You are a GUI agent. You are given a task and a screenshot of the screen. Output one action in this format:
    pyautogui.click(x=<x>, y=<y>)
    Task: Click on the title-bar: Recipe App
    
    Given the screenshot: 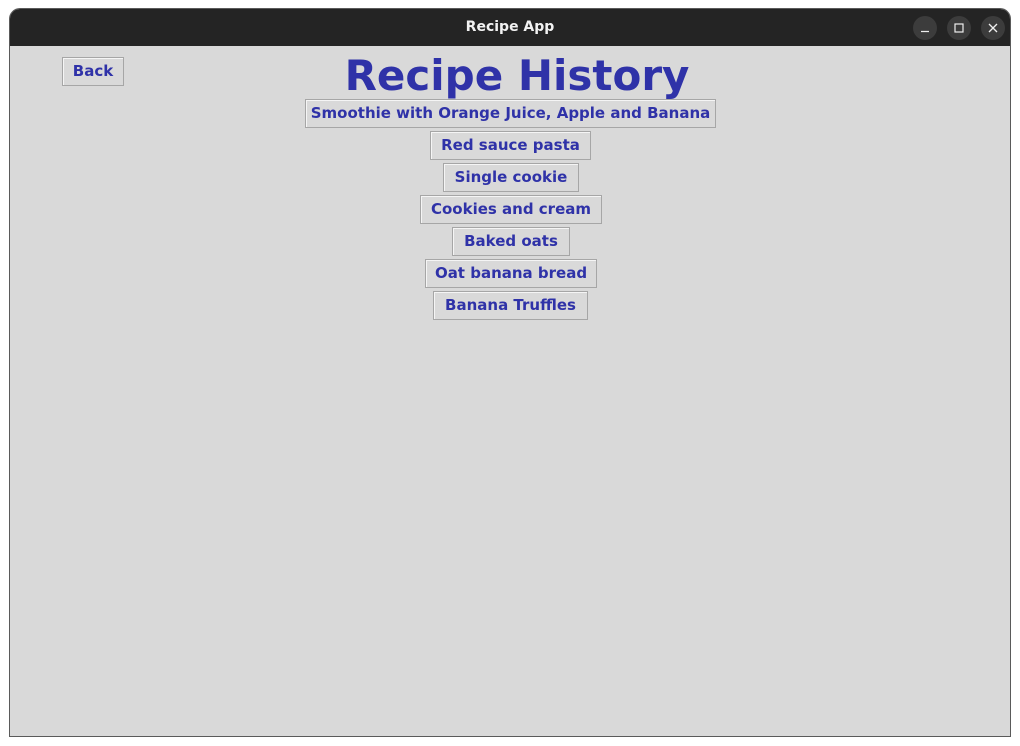 What is the action you would take?
    pyautogui.click(x=510, y=27)
    